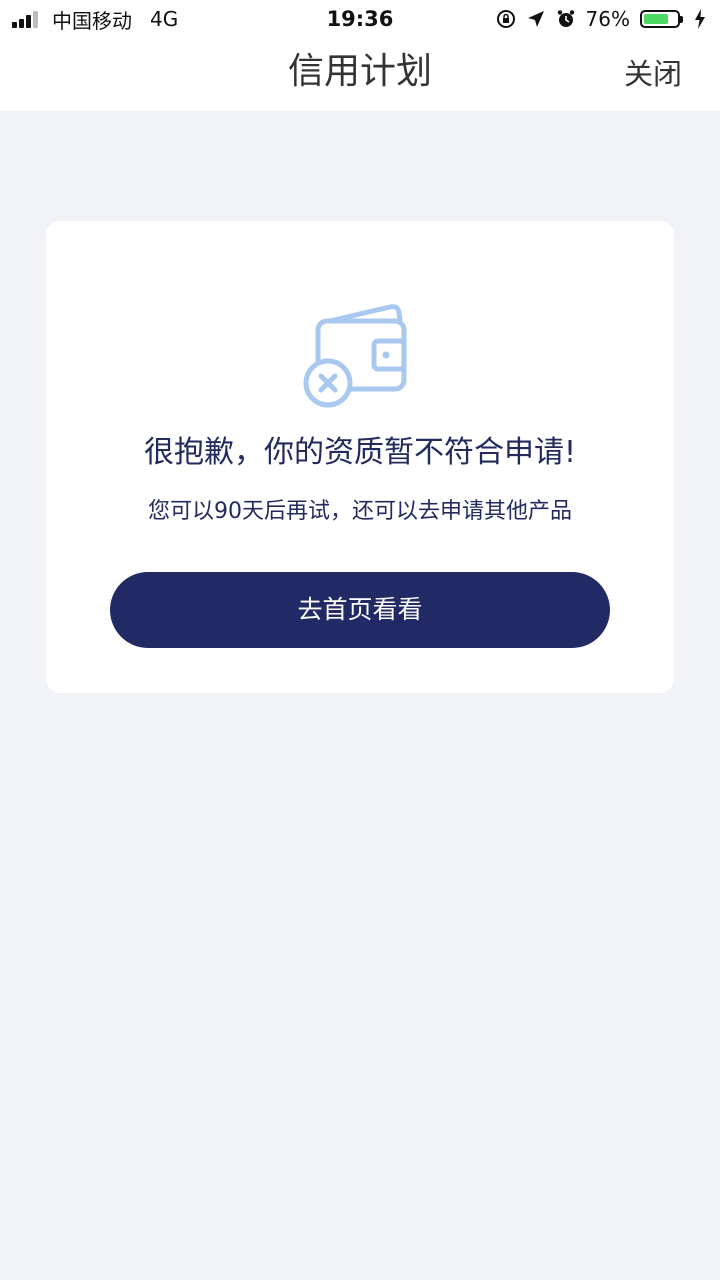 The height and width of the screenshot is (1280, 720). I want to click on page-title: 信用计划, so click(359, 71).